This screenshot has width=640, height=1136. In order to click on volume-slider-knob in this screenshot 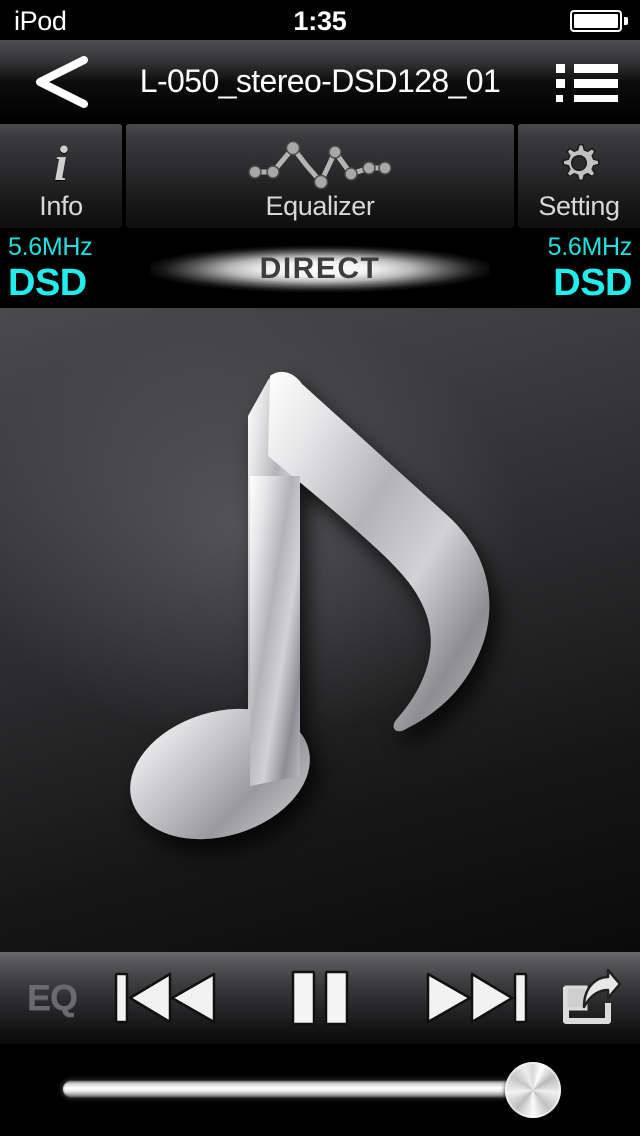, I will do `click(533, 1090)`.